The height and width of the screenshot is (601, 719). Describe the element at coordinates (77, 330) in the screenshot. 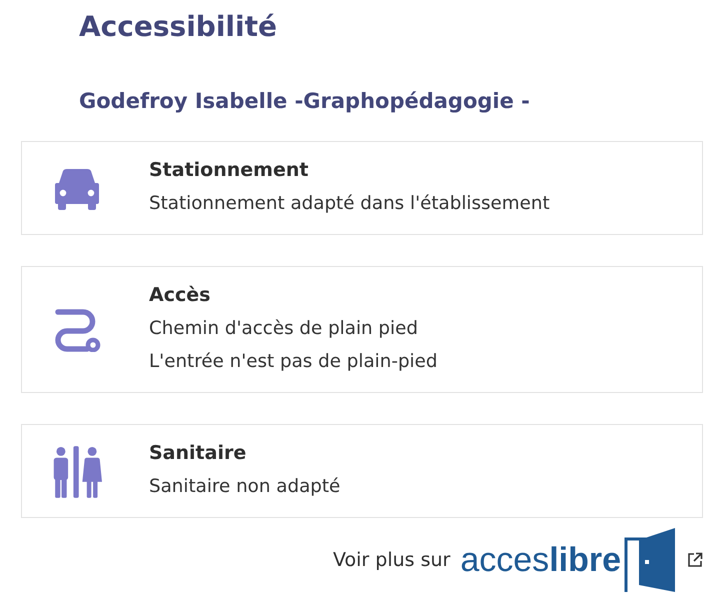

I see `route-icon` at that location.